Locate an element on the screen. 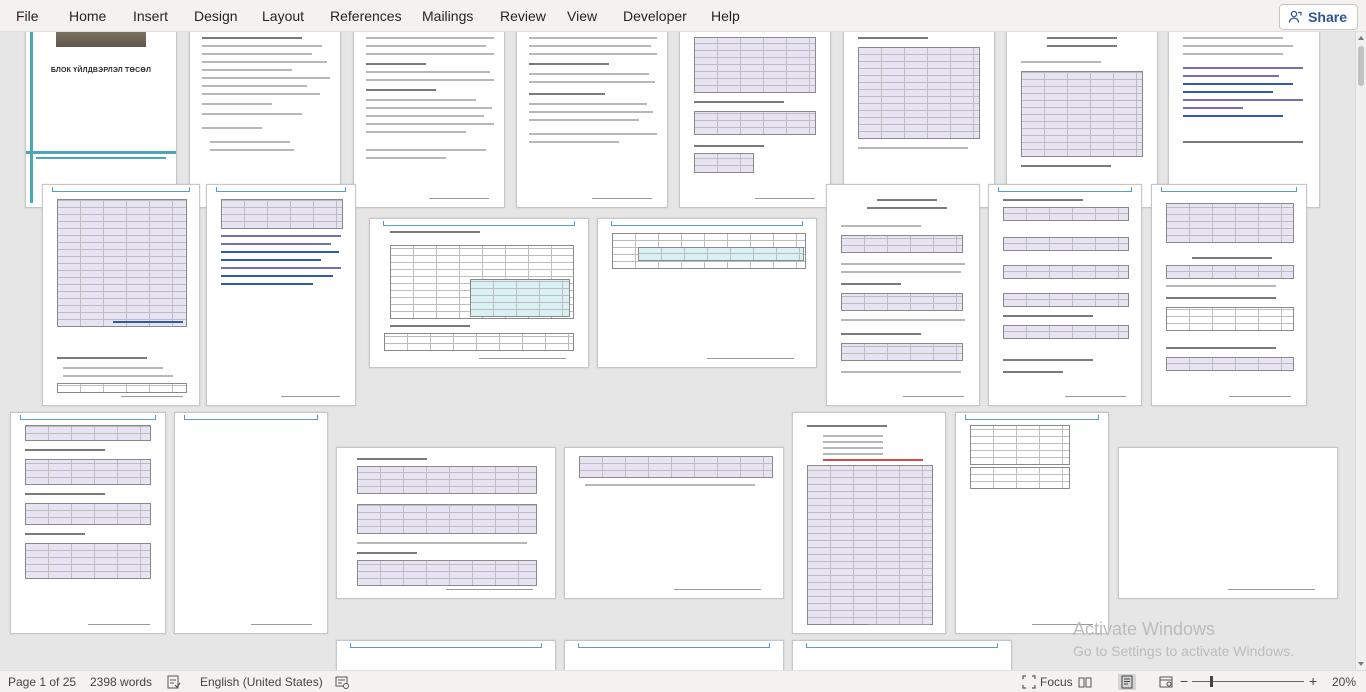  cover-photo is located at coordinates (101, 39).